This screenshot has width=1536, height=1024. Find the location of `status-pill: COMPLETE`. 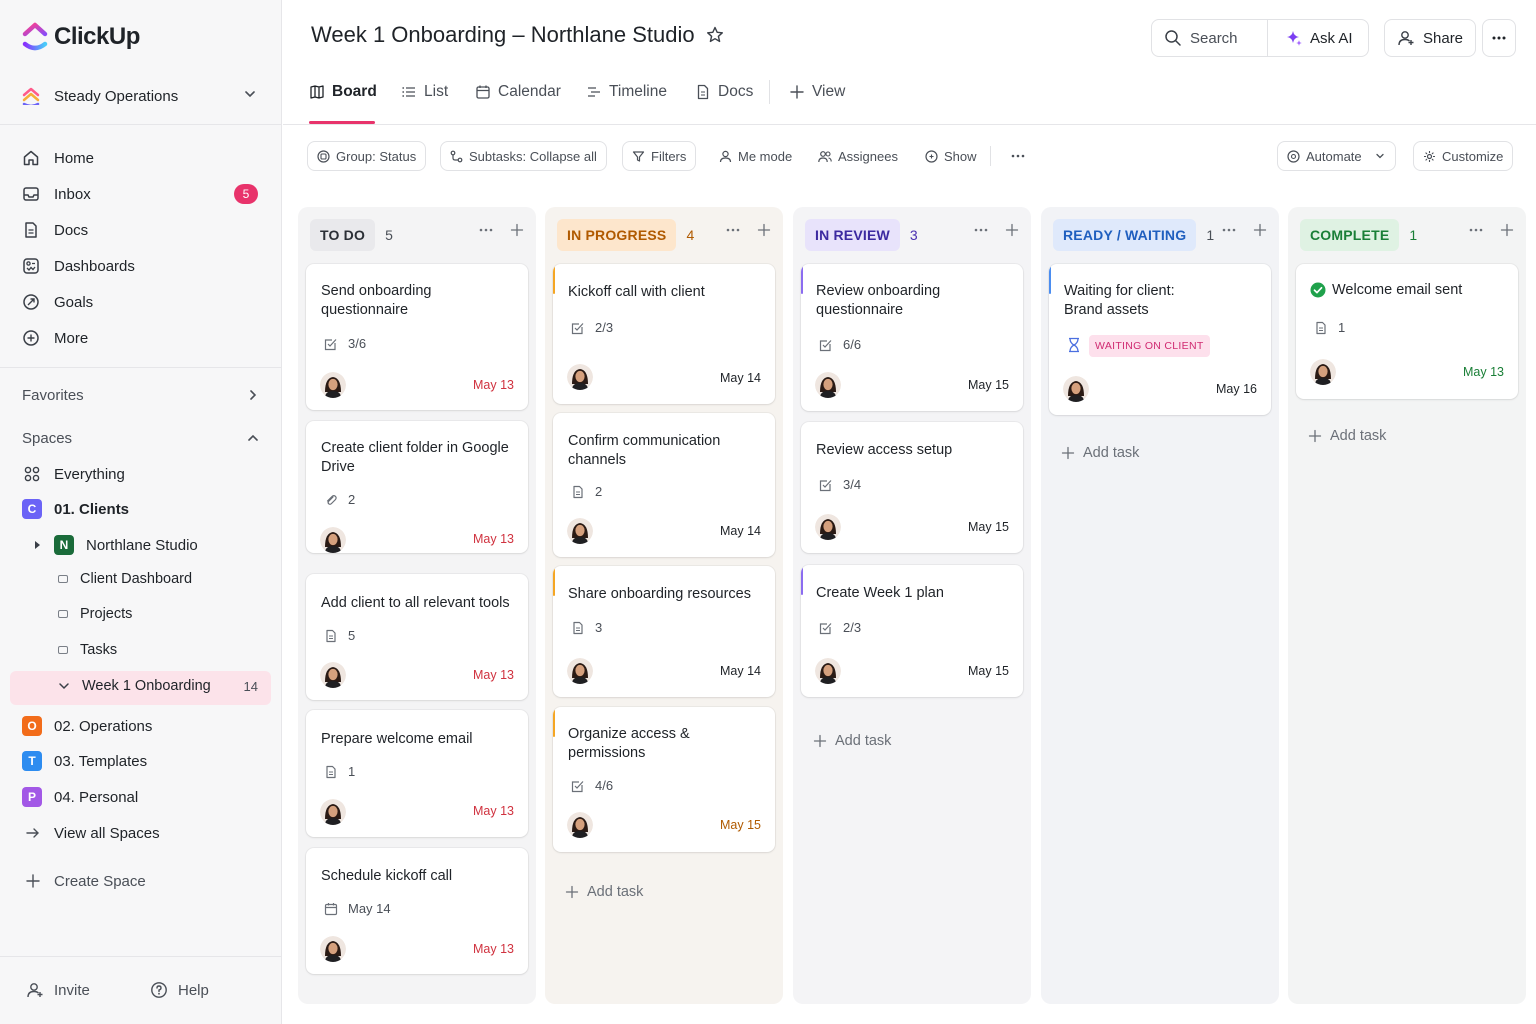

status-pill: COMPLETE is located at coordinates (1350, 235).